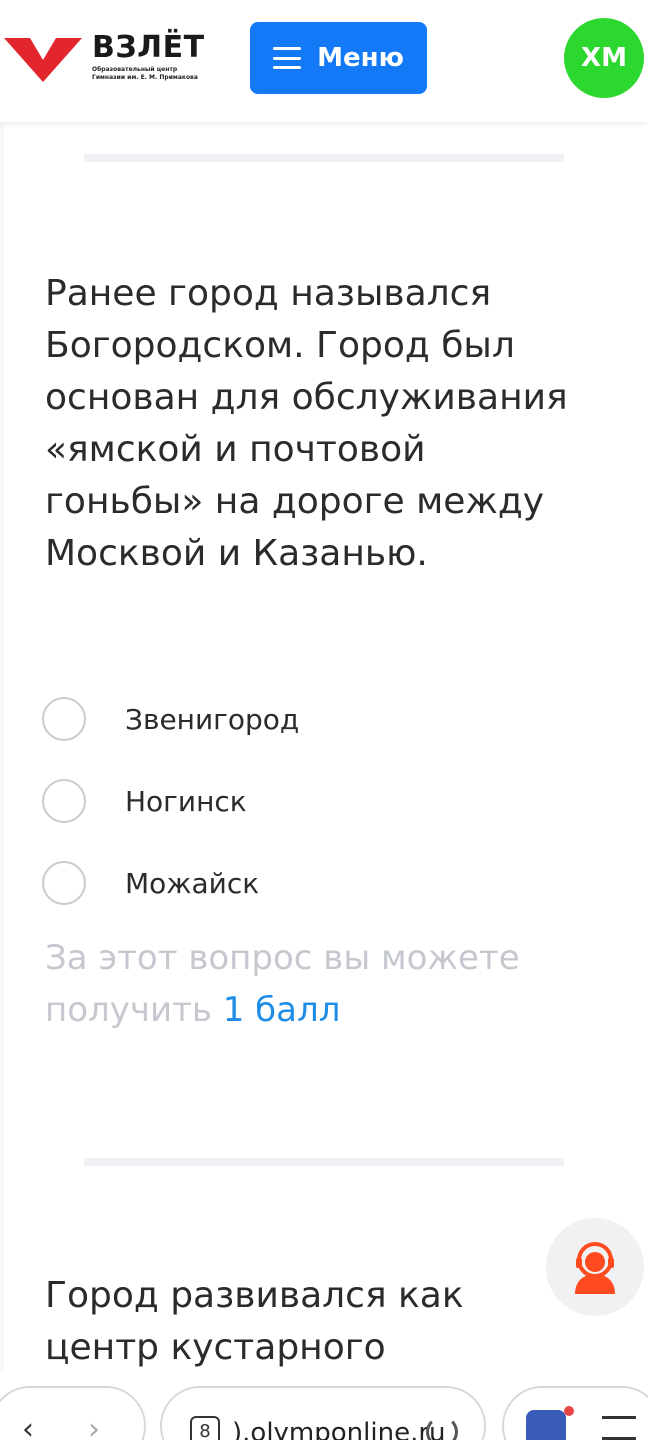 Image resolution: width=648 pixels, height=1440 pixels. Describe the element at coordinates (94, 1426) in the screenshot. I see `forward-arrow-icon: ›` at that location.